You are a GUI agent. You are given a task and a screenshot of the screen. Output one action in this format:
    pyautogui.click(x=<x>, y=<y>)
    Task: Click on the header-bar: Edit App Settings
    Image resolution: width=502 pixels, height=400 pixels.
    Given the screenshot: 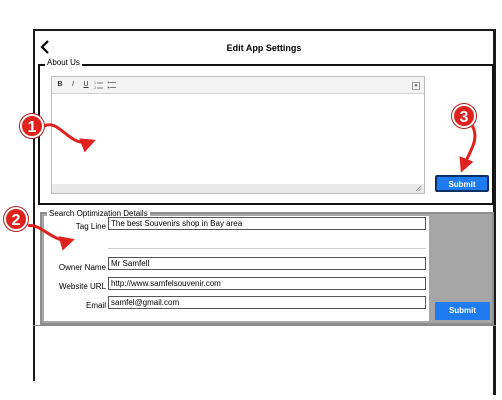 What is the action you would take?
    pyautogui.click(x=264, y=48)
    